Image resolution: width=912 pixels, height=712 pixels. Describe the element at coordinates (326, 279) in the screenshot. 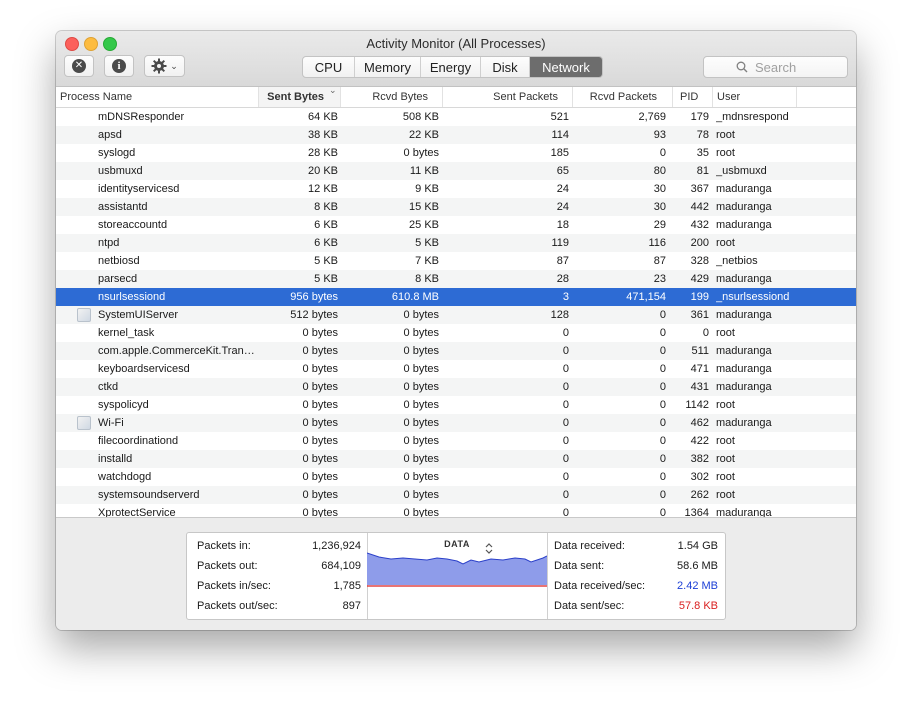

I see `cell-sent-bytes: 5 KB` at that location.